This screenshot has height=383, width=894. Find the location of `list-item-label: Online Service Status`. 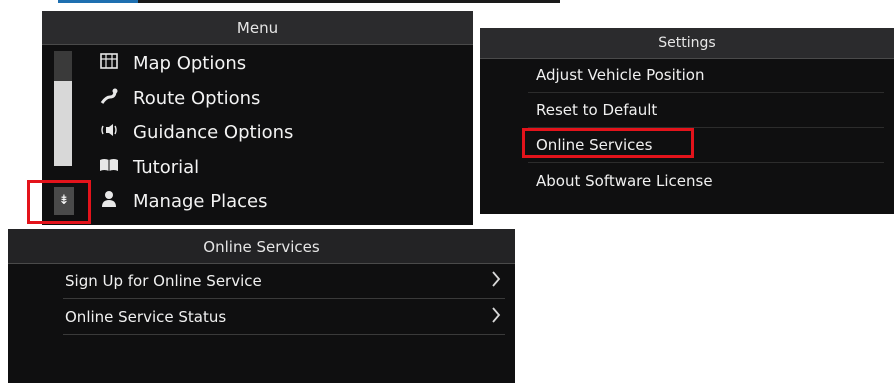

list-item-label: Online Service Status is located at coordinates (146, 317).